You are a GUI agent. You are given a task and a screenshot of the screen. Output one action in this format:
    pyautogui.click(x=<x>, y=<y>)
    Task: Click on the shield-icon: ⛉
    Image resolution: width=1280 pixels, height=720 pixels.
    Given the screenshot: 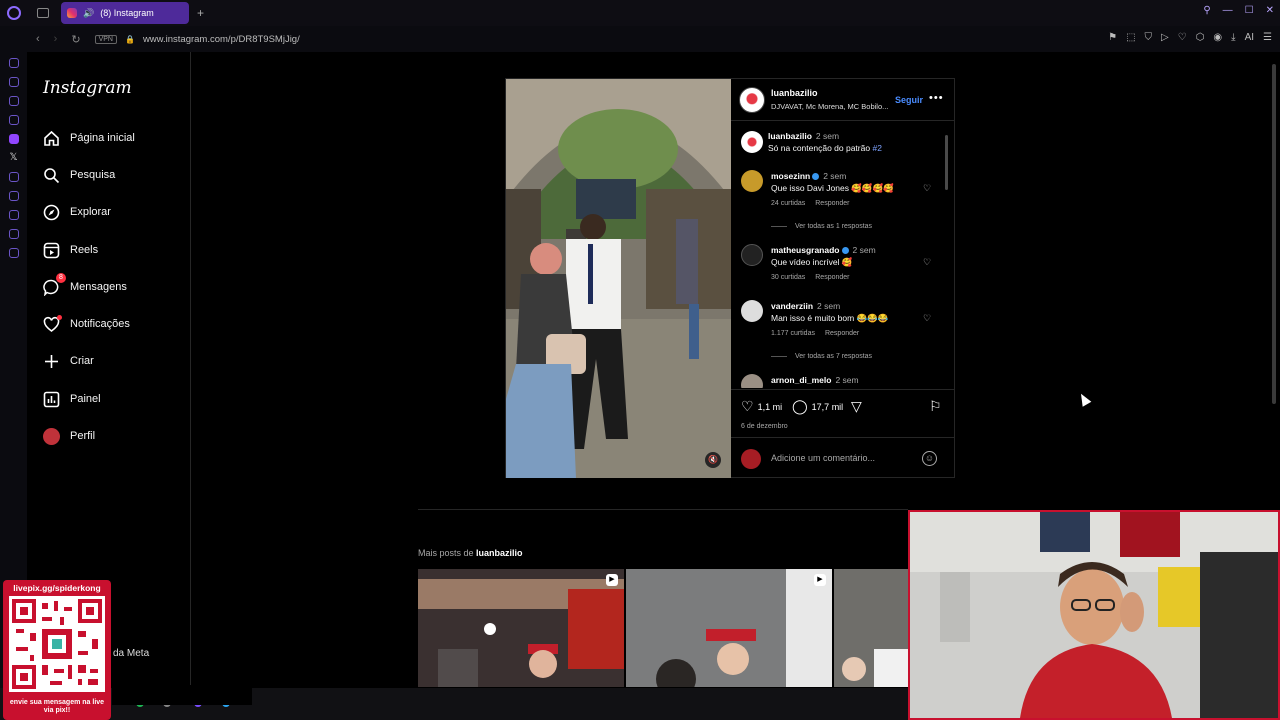 What is the action you would take?
    pyautogui.click(x=1149, y=37)
    